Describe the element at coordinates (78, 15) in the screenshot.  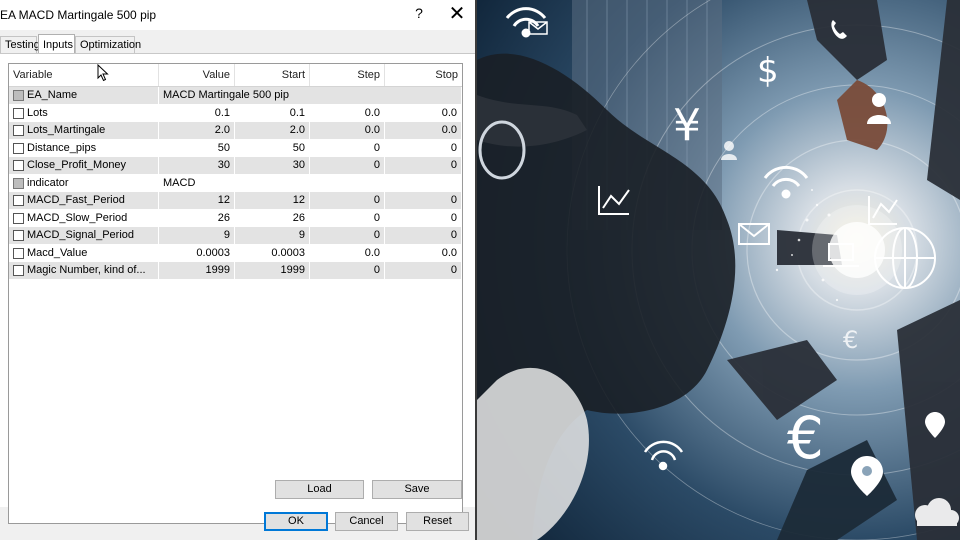
I see `window-title: EA MACD Martingale 500 pip` at that location.